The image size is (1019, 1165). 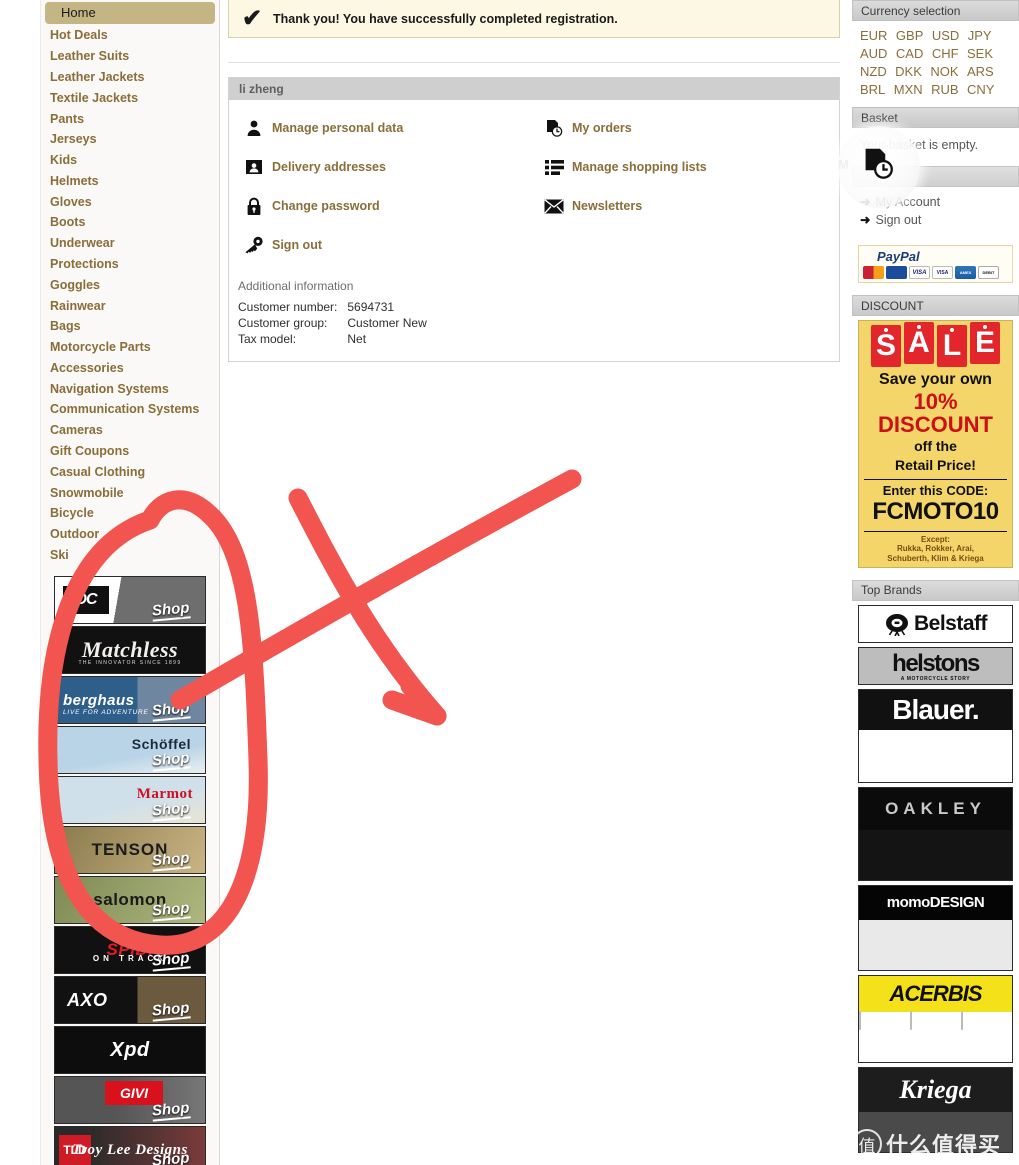 I want to click on sidebar-item-gloves: Gloves, so click(x=130, y=201).